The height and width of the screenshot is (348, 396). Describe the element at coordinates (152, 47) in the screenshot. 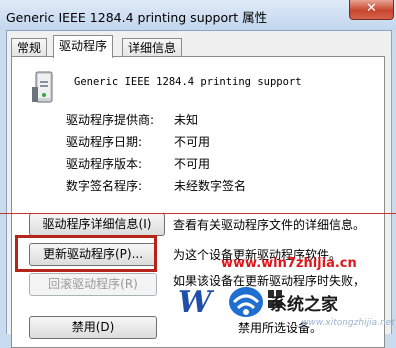

I see `tab-details: 详细信息` at that location.